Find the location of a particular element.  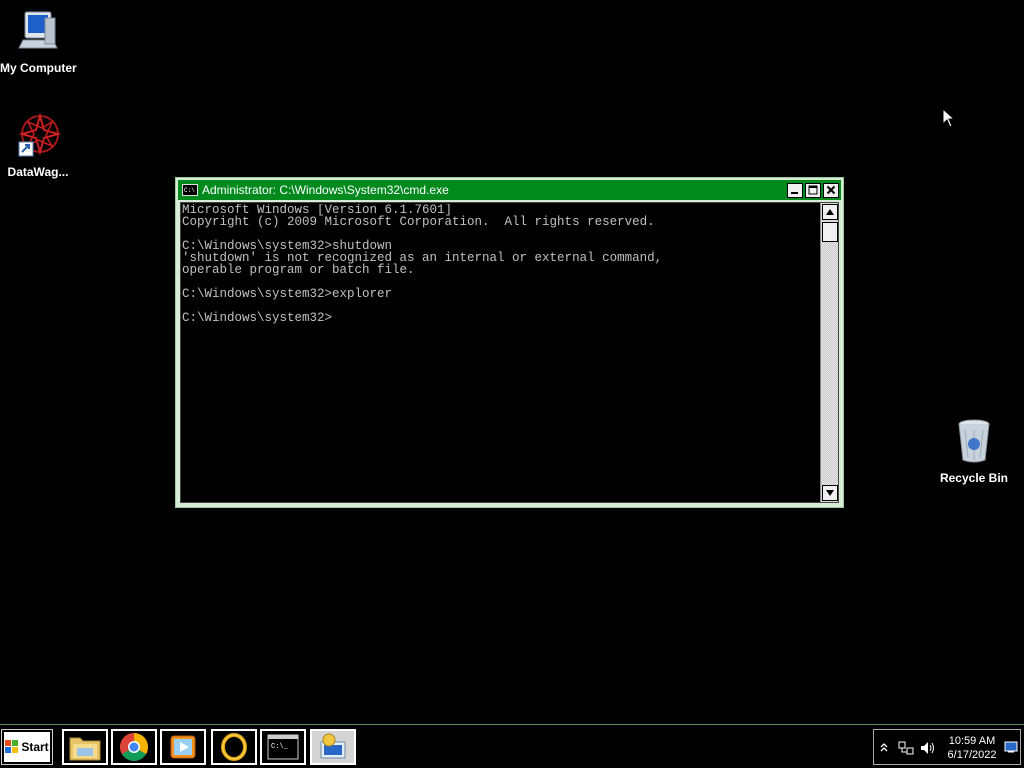

media-player-icon is located at coordinates (183, 747).